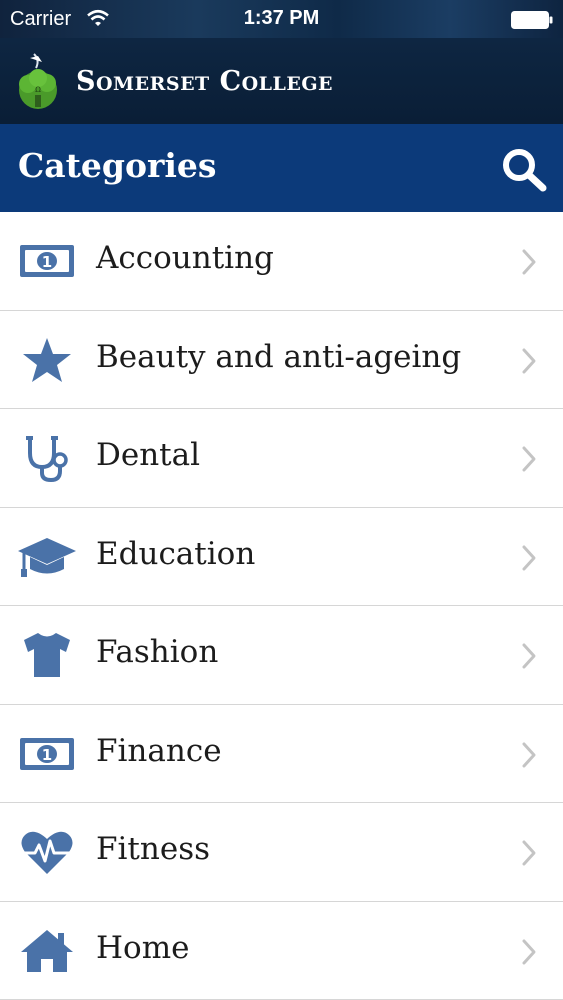 This screenshot has height=1000, width=563. What do you see at coordinates (157, 652) in the screenshot?
I see `category-label: Fashion` at bounding box center [157, 652].